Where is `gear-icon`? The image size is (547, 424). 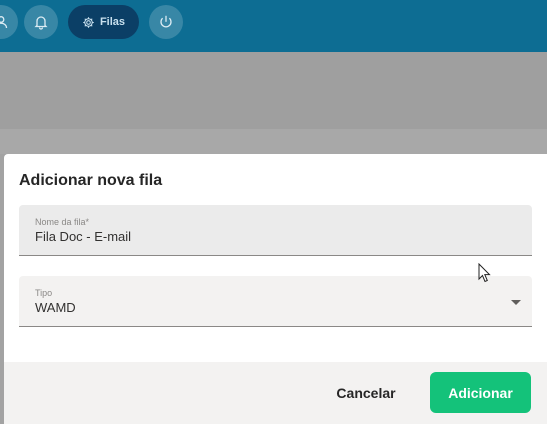
gear-icon is located at coordinates (88, 22).